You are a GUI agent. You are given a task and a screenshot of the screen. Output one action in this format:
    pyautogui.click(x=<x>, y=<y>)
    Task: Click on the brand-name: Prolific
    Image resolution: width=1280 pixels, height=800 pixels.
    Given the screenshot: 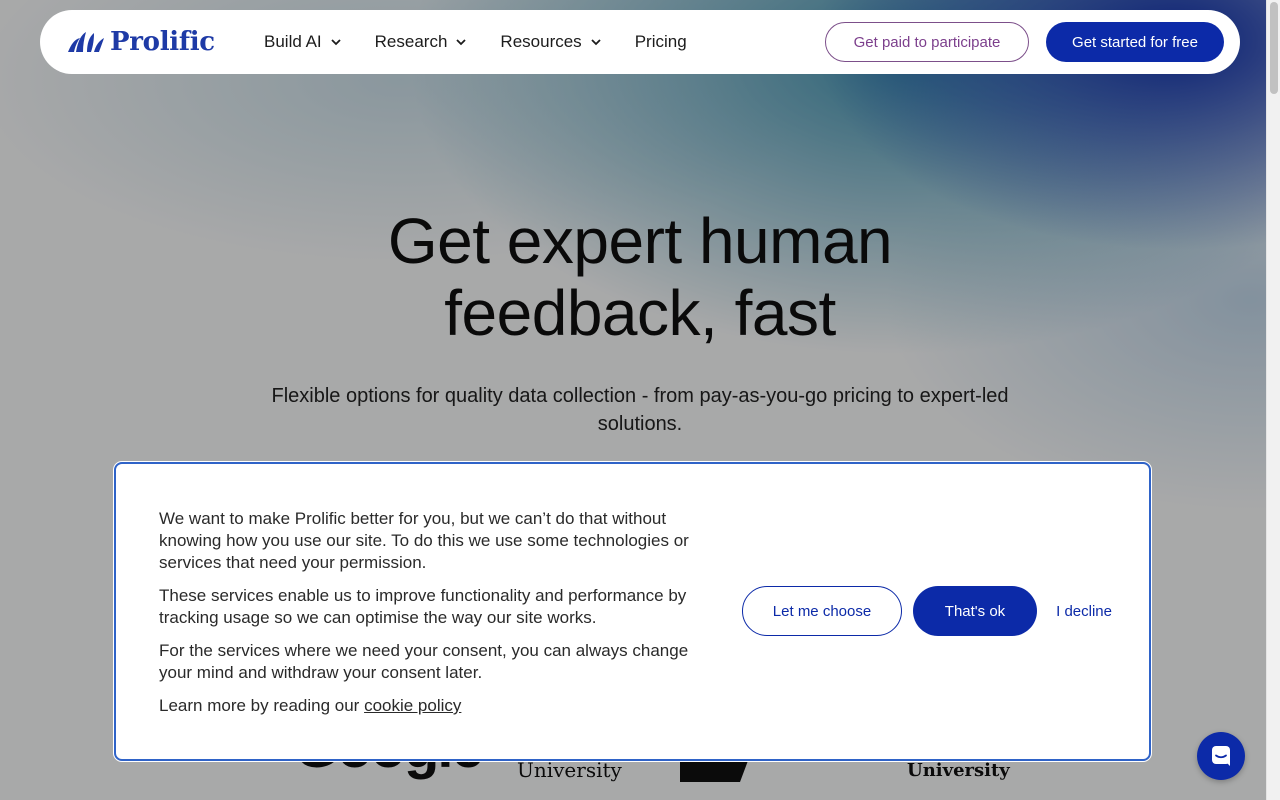 What is the action you would take?
    pyautogui.click(x=162, y=42)
    